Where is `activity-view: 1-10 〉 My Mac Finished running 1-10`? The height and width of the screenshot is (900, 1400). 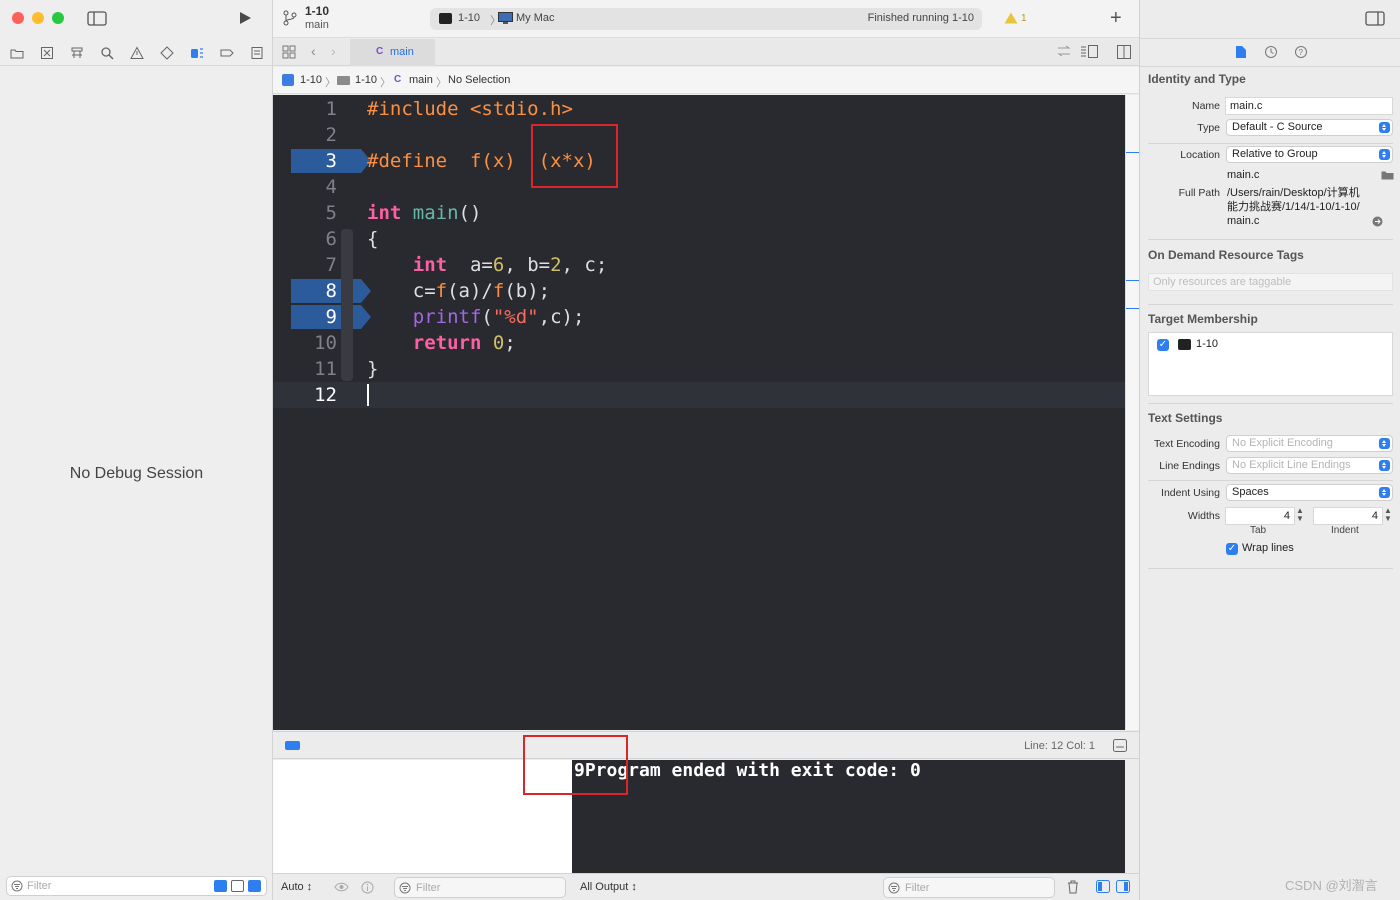
activity-view: 1-10 〉 My Mac Finished running 1-10 is located at coordinates (706, 19).